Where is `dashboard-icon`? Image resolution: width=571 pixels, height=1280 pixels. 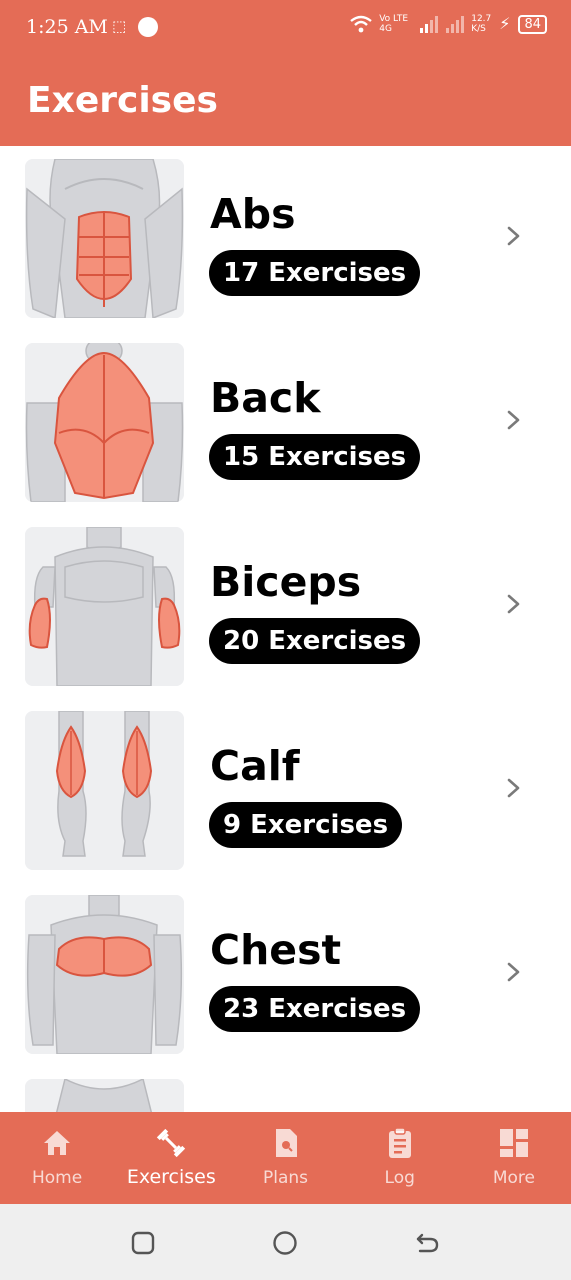 dashboard-icon is located at coordinates (513, 1143).